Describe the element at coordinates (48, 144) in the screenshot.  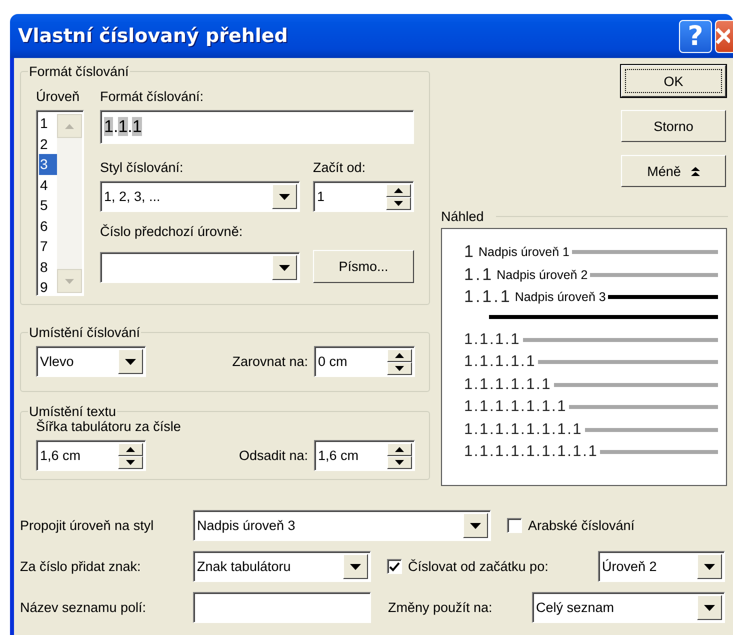
I see `level-item: 2` at that location.